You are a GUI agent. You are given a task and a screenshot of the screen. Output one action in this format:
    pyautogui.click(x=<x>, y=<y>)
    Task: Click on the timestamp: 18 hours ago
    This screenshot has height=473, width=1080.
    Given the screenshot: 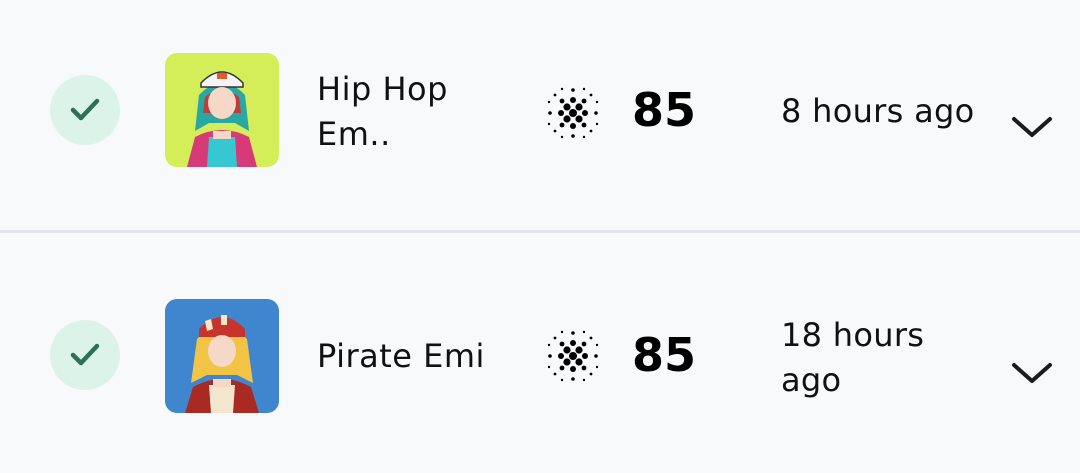 What is the action you would take?
    pyautogui.click(x=853, y=357)
    